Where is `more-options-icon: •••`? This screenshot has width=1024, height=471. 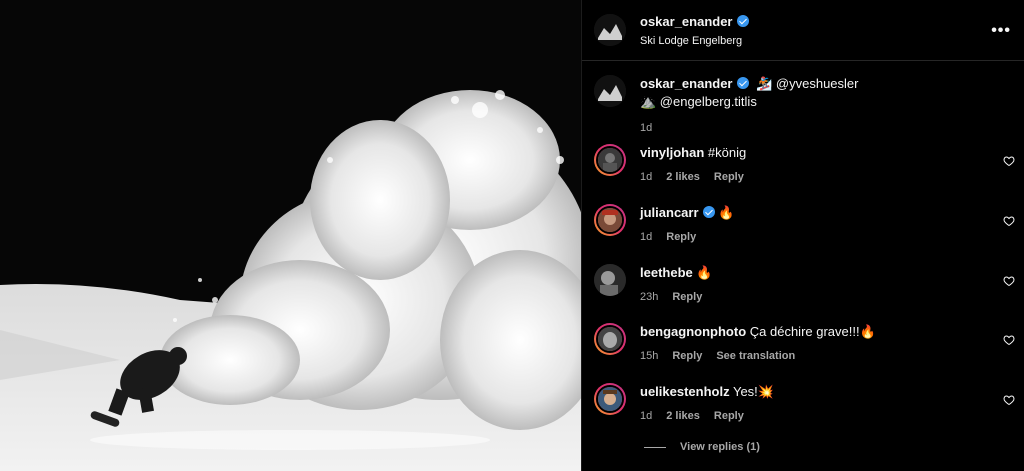 more-options-icon: ••• is located at coordinates (1001, 31).